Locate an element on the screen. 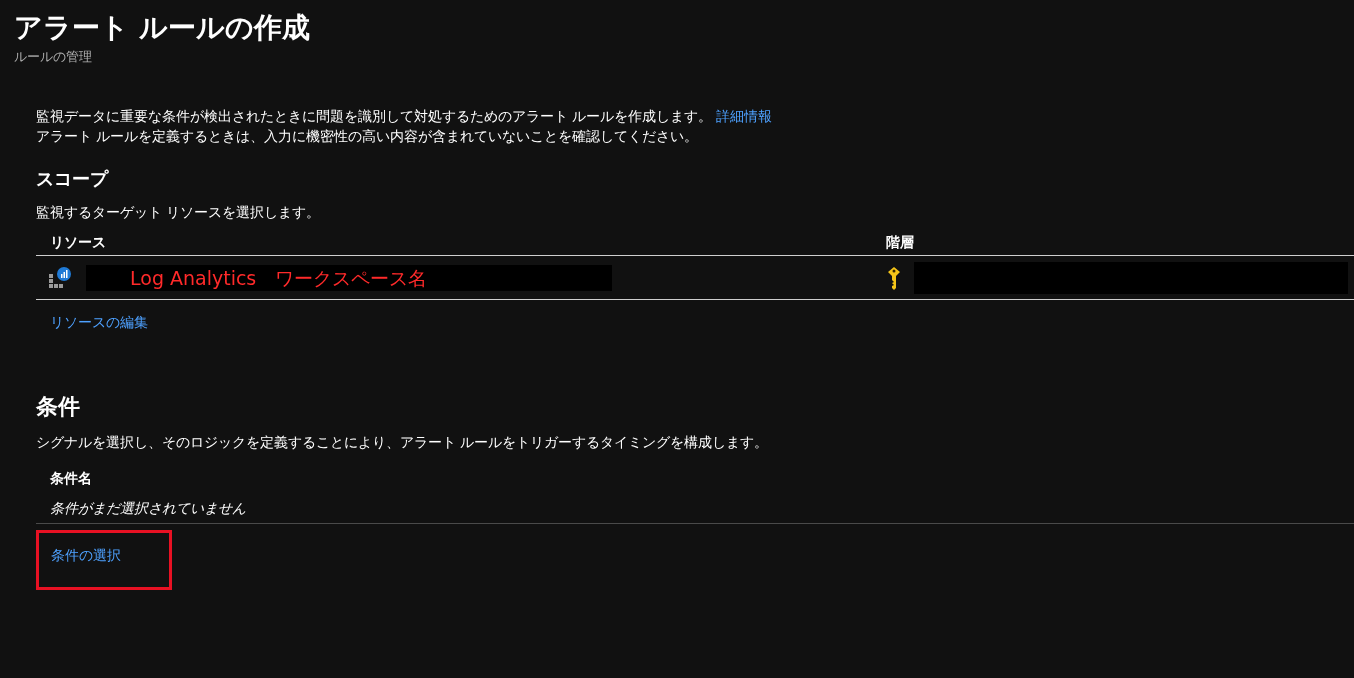 The image size is (1354, 678). page-title: アラート ルールの作成 is located at coordinates (162, 28).